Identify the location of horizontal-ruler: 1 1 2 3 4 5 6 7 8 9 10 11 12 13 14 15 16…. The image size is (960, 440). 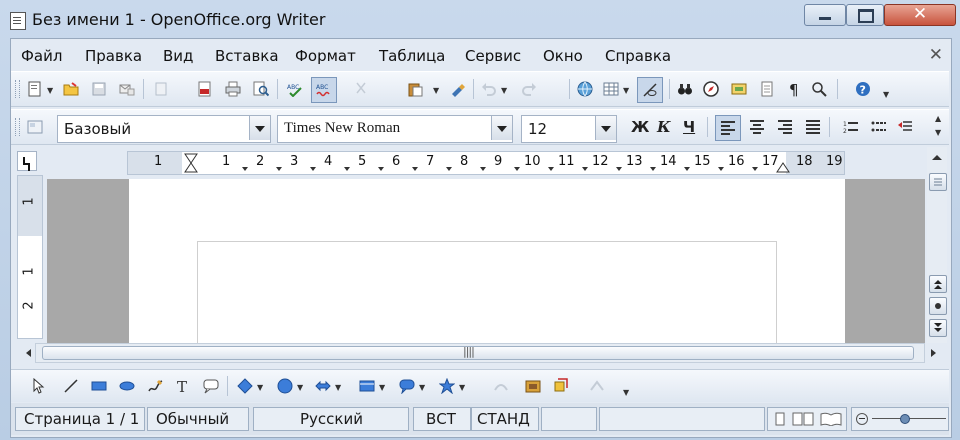
(486, 163).